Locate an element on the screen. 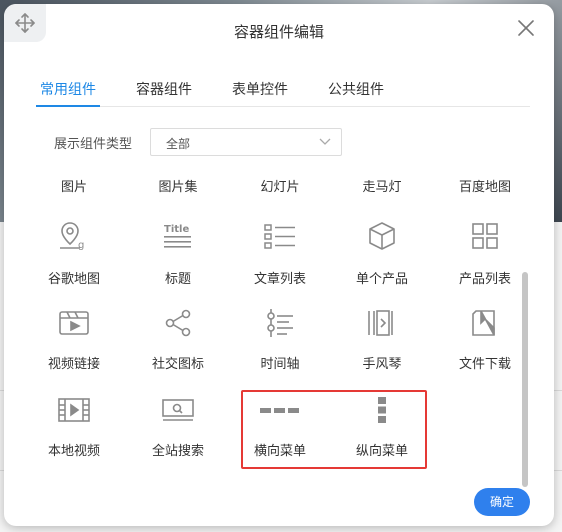  component-tabs: 常用组件 容器组件 表单控件 公共组件 is located at coordinates (283, 90).